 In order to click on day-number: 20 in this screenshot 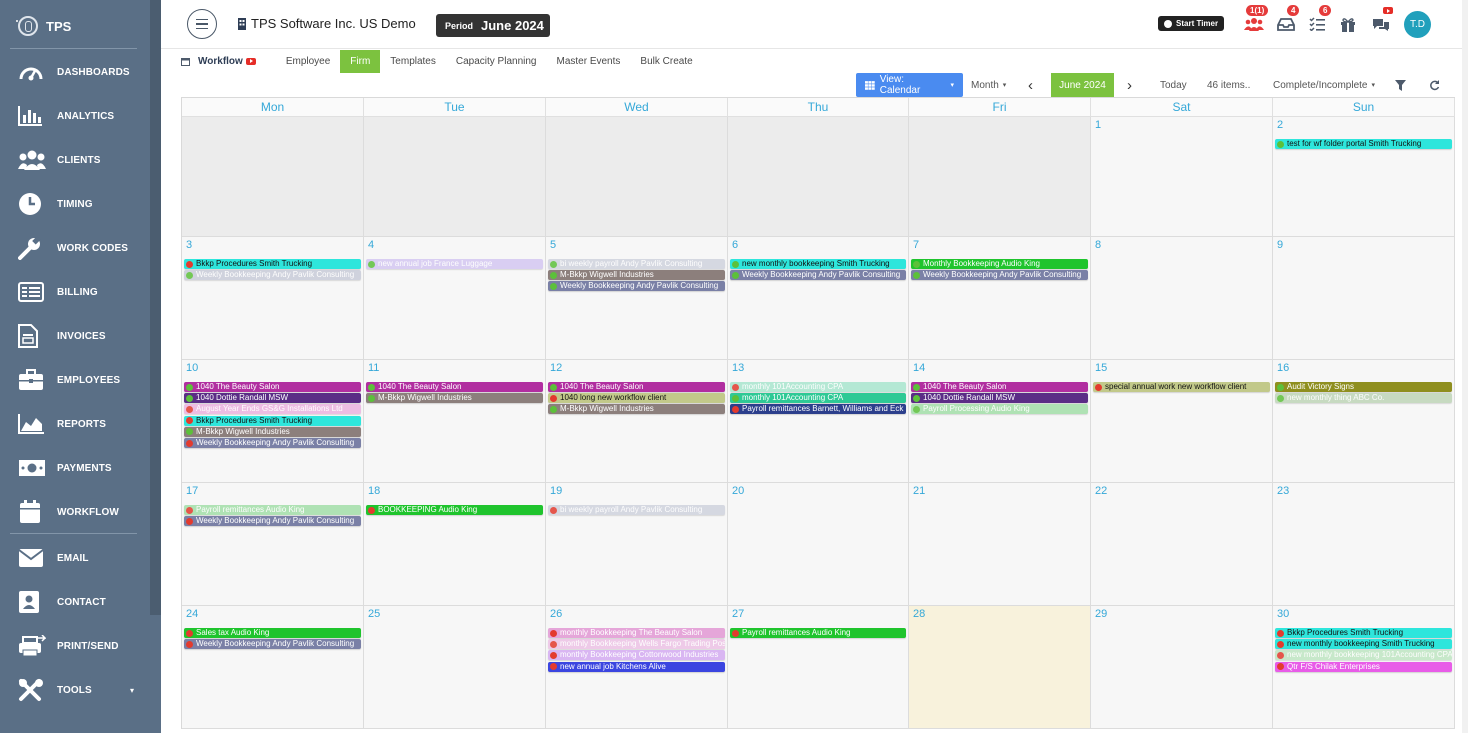, I will do `click(738, 491)`.